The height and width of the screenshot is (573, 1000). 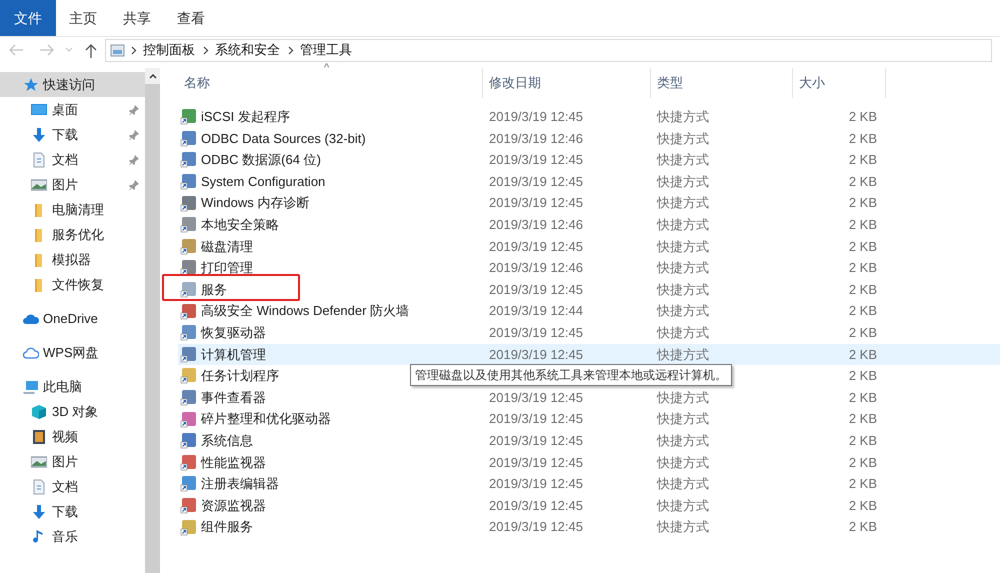 I want to click on sidebar-item: OneDrive, so click(x=72, y=318).